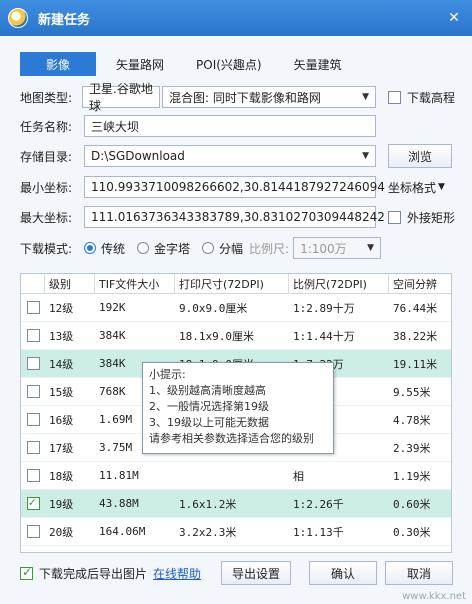 Image resolution: width=472 pixels, height=604 pixels. I want to click on online-help-link: 在线帮助, so click(177, 573).